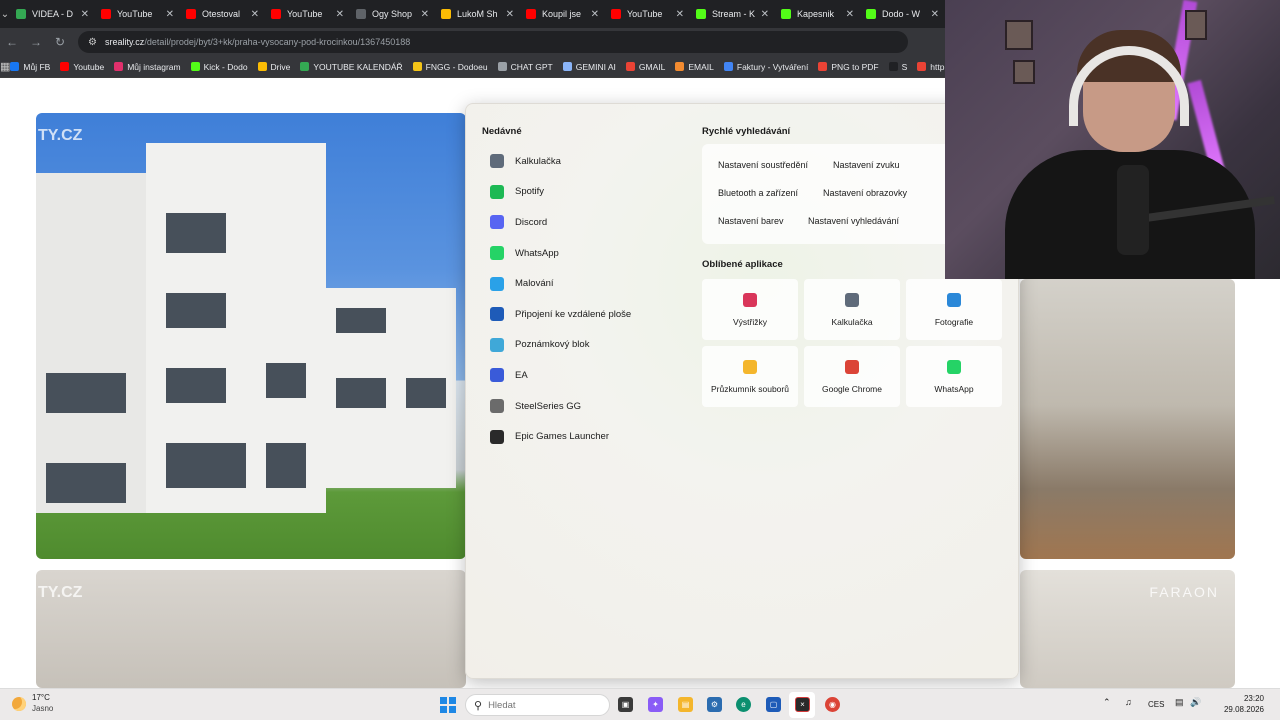 The image size is (1280, 720). Describe the element at coordinates (497, 375) in the screenshot. I see `ea-icon` at that location.